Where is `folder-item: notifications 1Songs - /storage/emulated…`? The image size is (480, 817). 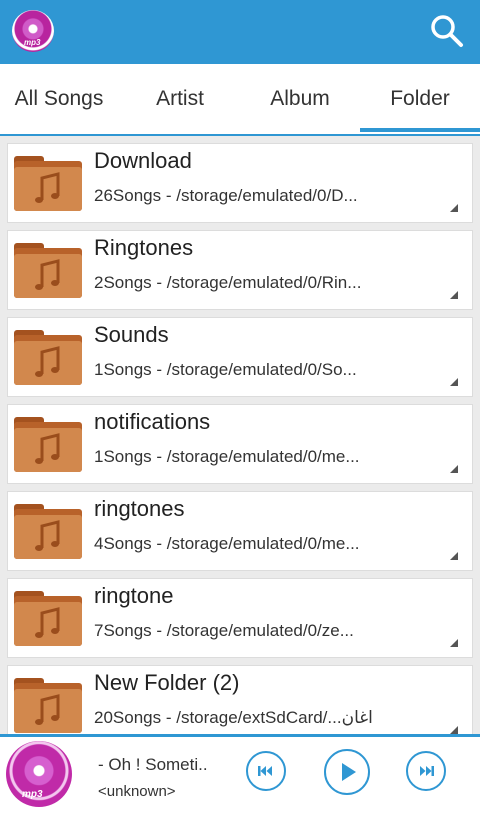
folder-item: notifications 1Songs - /storage/emulated… is located at coordinates (240, 444).